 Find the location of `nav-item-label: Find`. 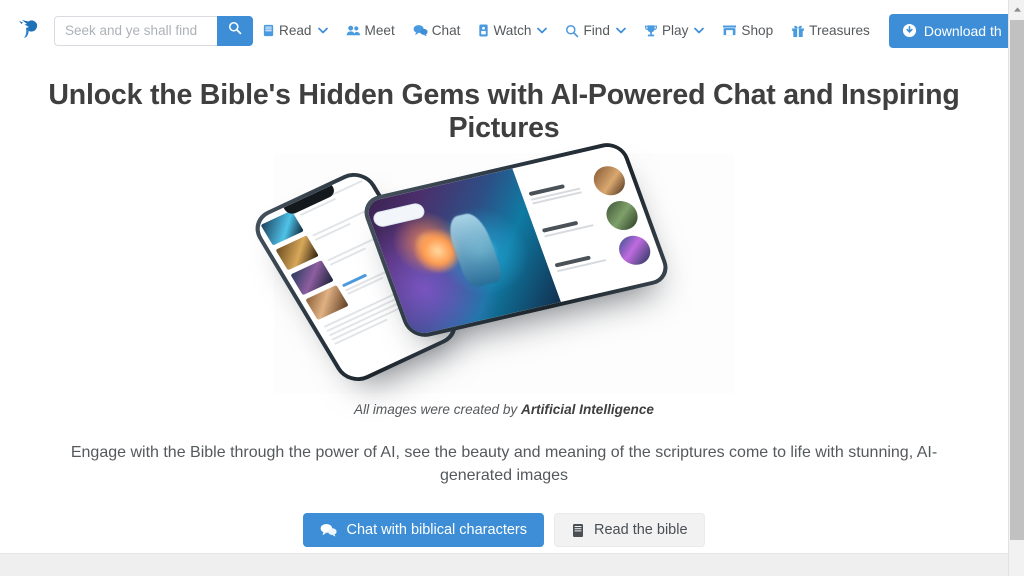

nav-item-label: Find is located at coordinates (596, 30).